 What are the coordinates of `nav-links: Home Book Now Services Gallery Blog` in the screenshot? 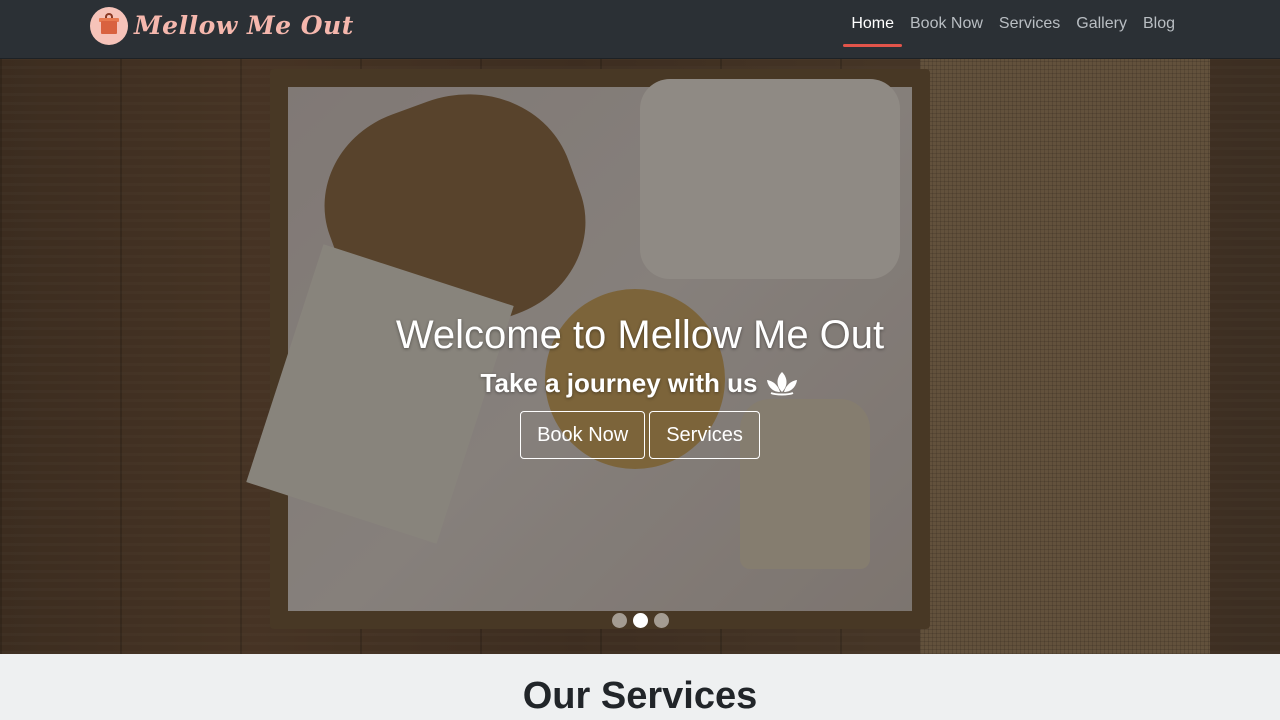 It's located at (1013, 24).